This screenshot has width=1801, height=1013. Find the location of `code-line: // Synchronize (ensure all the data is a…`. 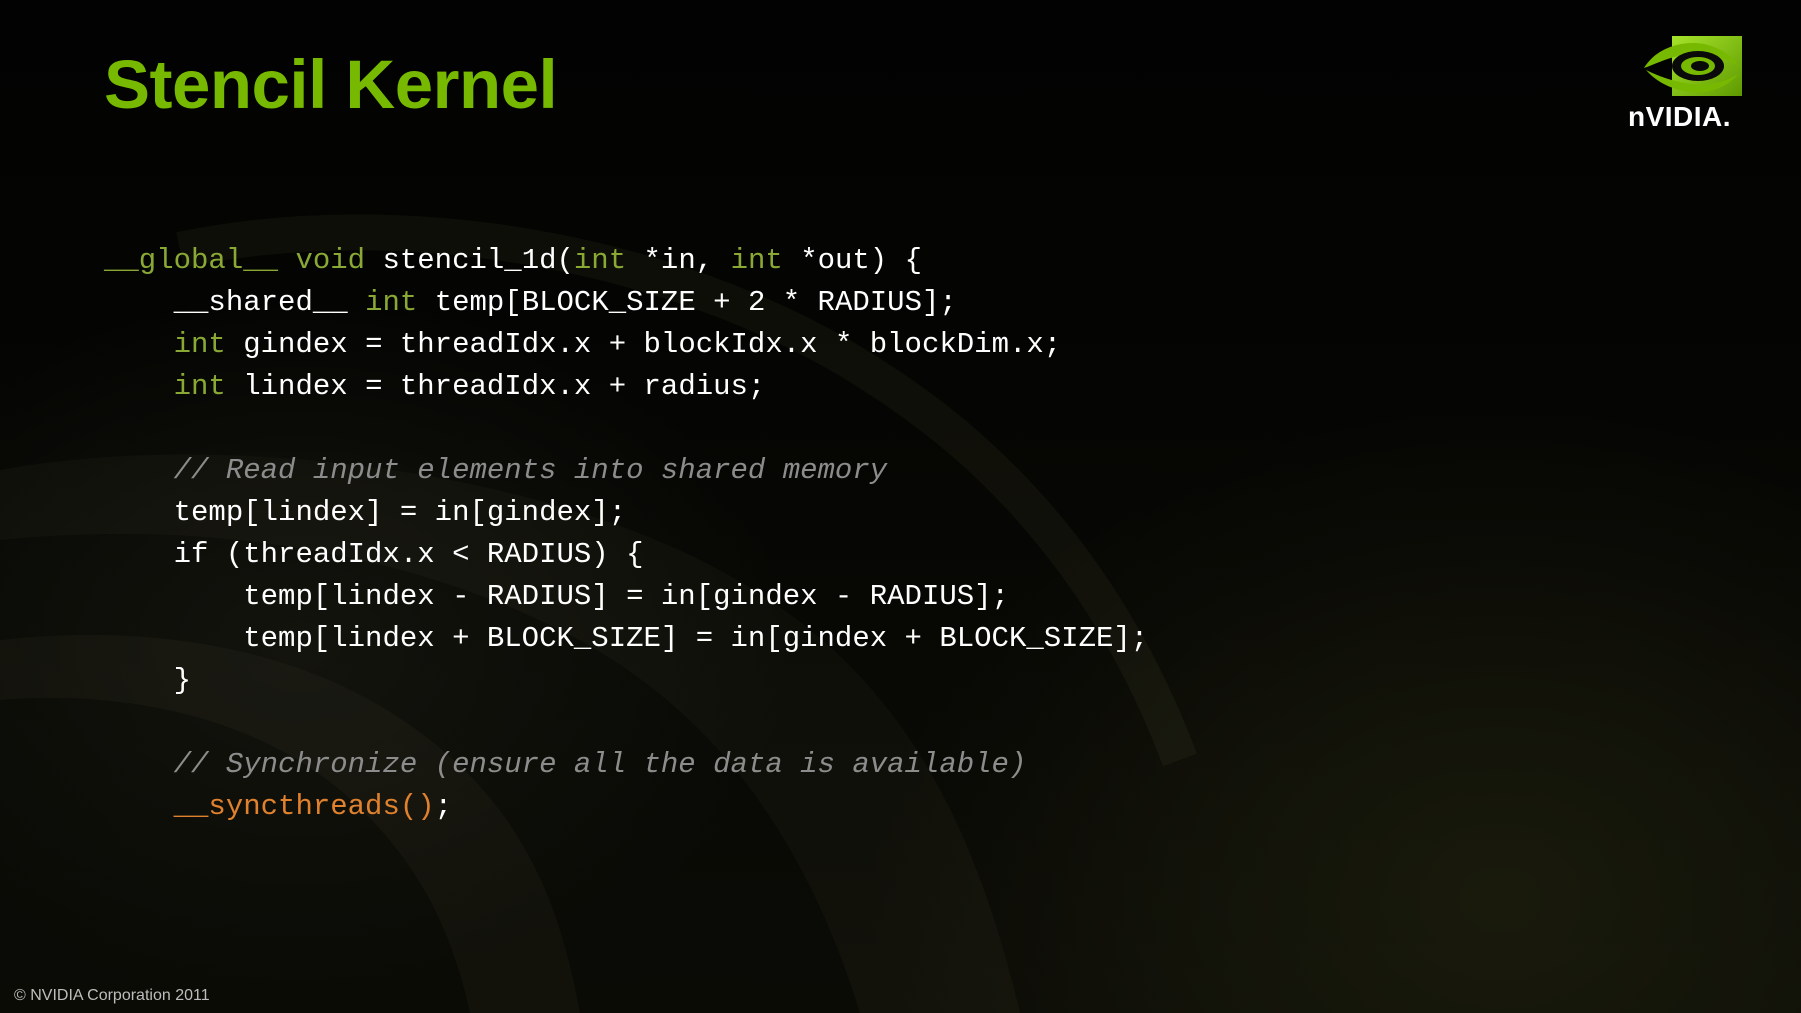

code-line: // Synchronize (ensure all the data is a… is located at coordinates (626, 765).